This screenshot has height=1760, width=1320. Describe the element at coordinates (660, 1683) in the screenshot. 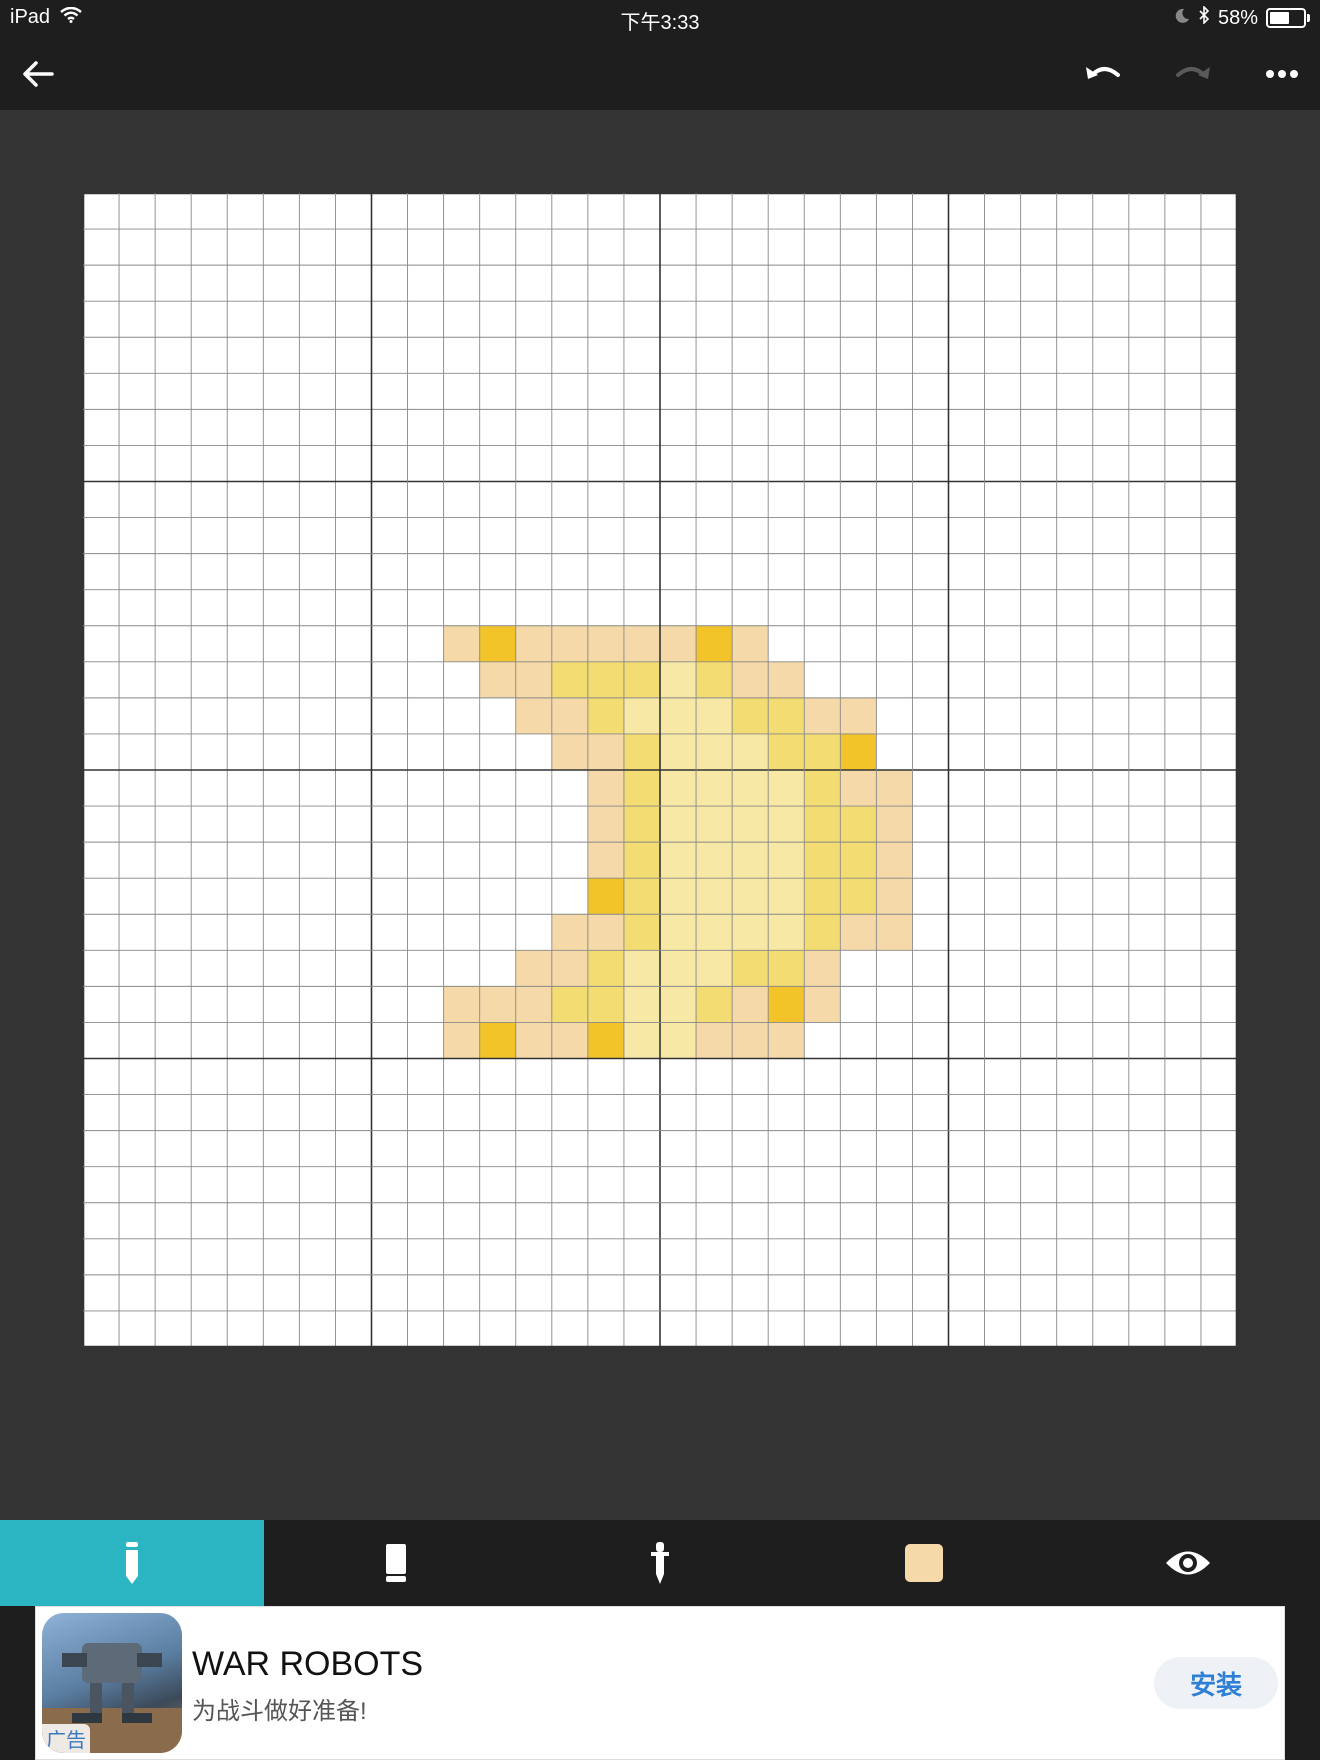

I see `ad-card: 广告 WAR ROBOTS 为战斗做好准备! 安装` at that location.